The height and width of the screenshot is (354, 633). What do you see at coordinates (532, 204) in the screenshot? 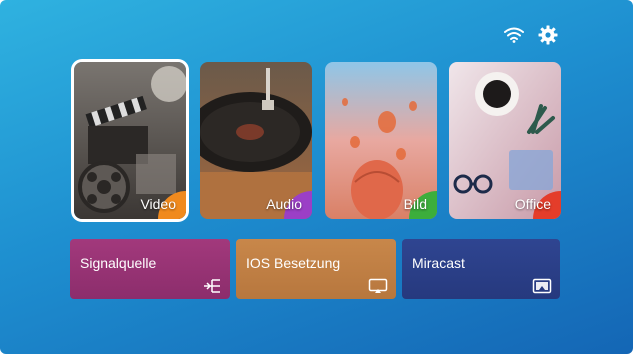
I see `tile-label-office: Office` at bounding box center [532, 204].